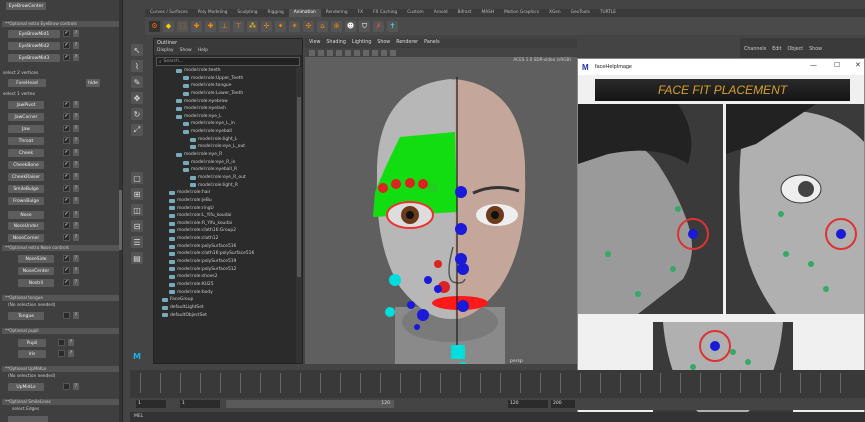 The width and height of the screenshot is (865, 422). What do you see at coordinates (431, 43) in the screenshot?
I see `viewport-menu-panels: Panels` at bounding box center [431, 43].